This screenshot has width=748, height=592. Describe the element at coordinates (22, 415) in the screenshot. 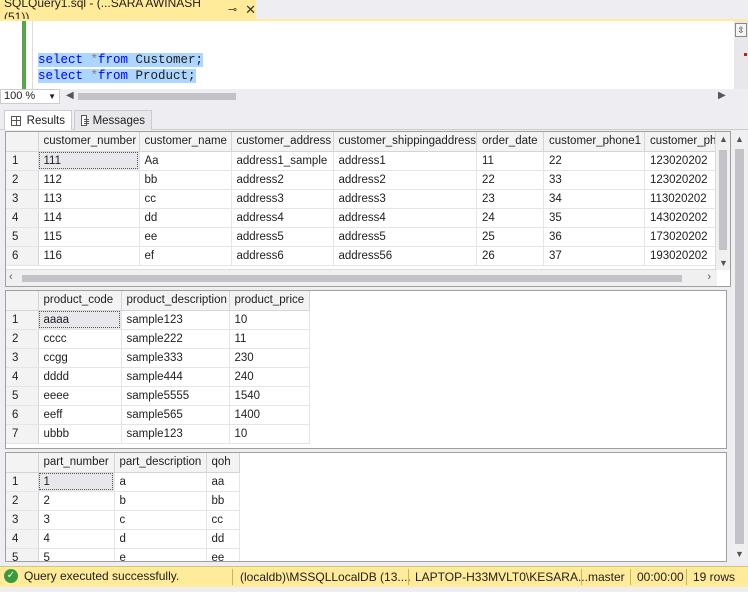

I see `row-number: 6` at that location.